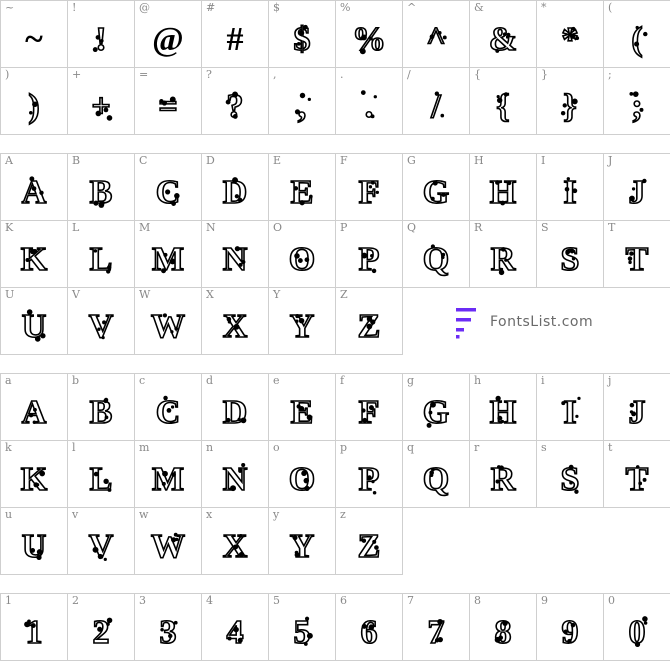  What do you see at coordinates (636, 474) in the screenshot?
I see `glyph-cell: tT` at bounding box center [636, 474].